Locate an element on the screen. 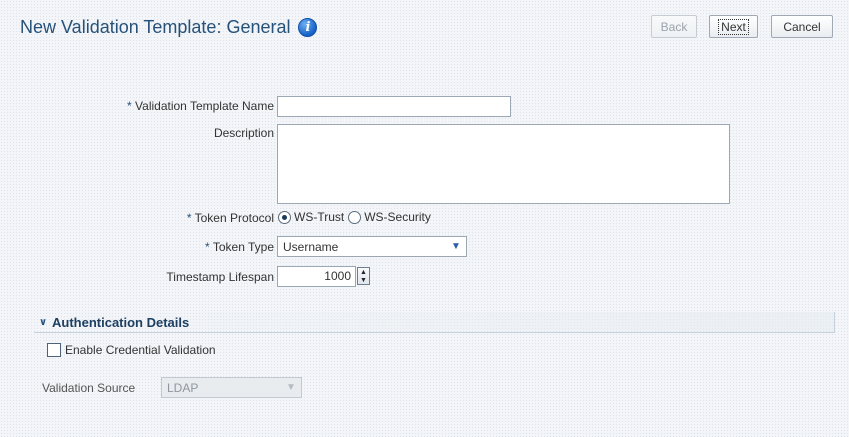 This screenshot has height=437, width=849. next-button: Next is located at coordinates (733, 26).